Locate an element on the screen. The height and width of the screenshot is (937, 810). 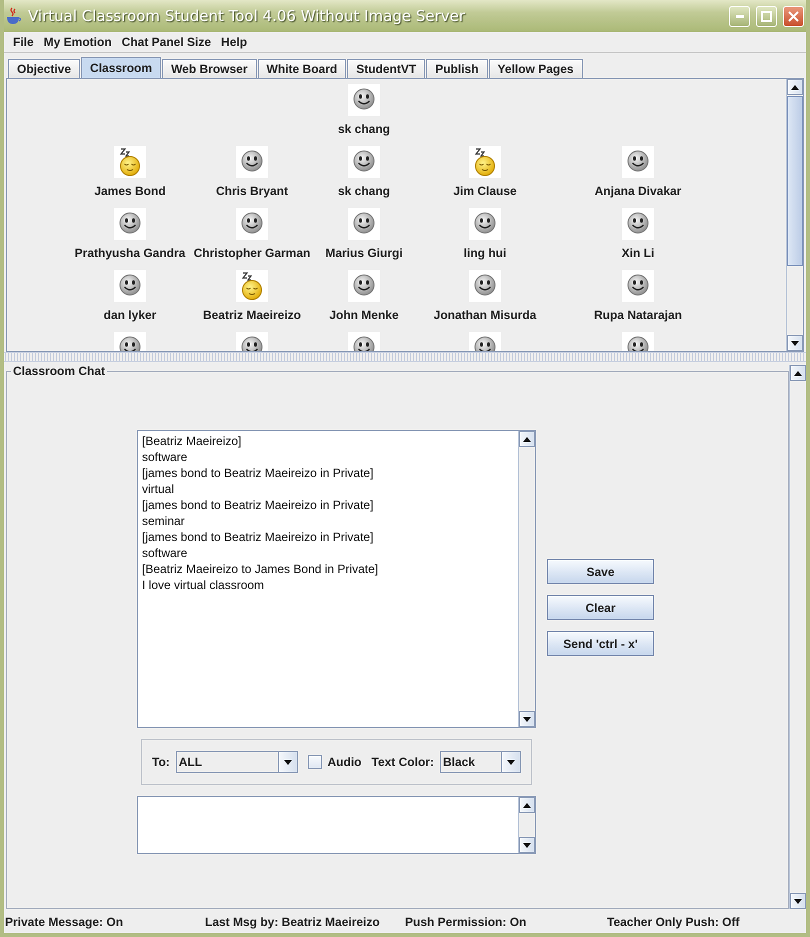
chat-button: Clear is located at coordinates (600, 607).